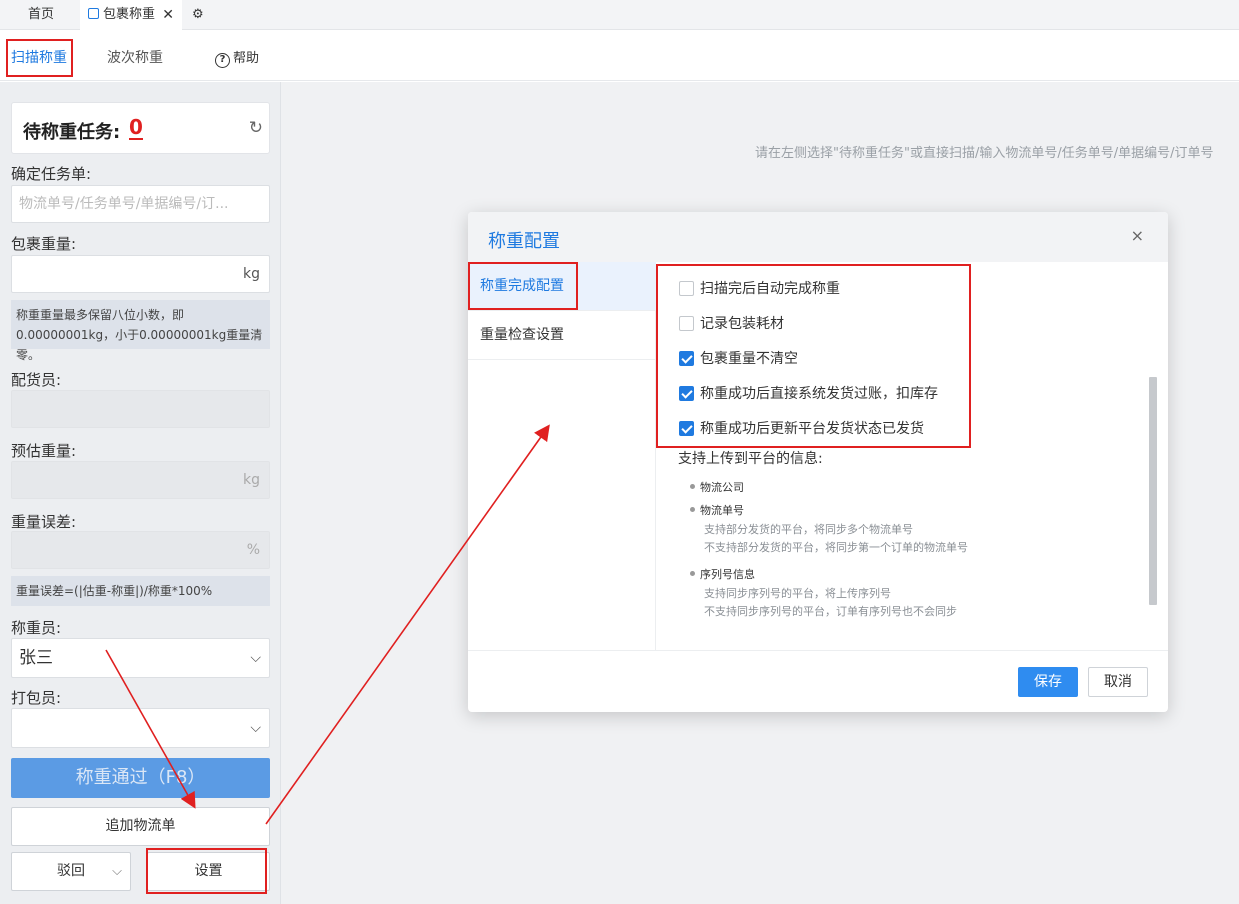  I want to click on option-update-platform: 称重成功后更新平台发货状态已发货, so click(801, 428).